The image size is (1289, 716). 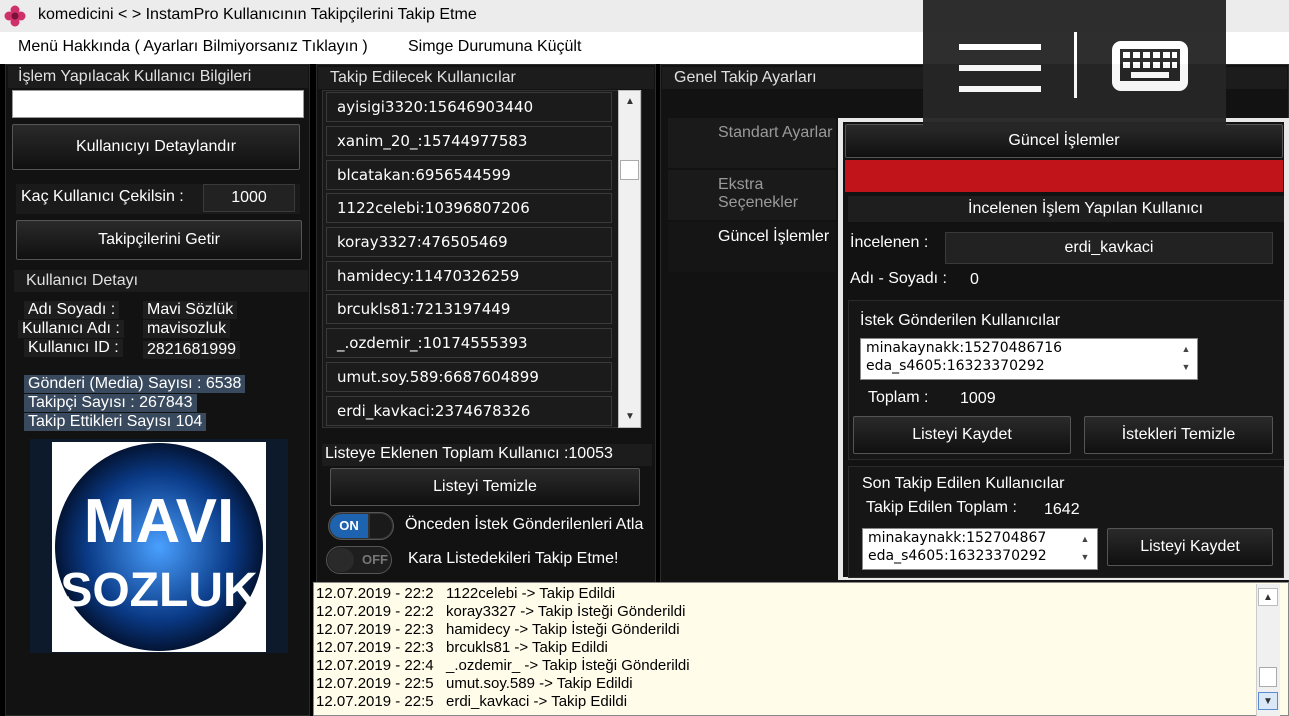 What do you see at coordinates (752, 247) in the screenshot?
I see `tab-current: Güncel İşlemler` at bounding box center [752, 247].